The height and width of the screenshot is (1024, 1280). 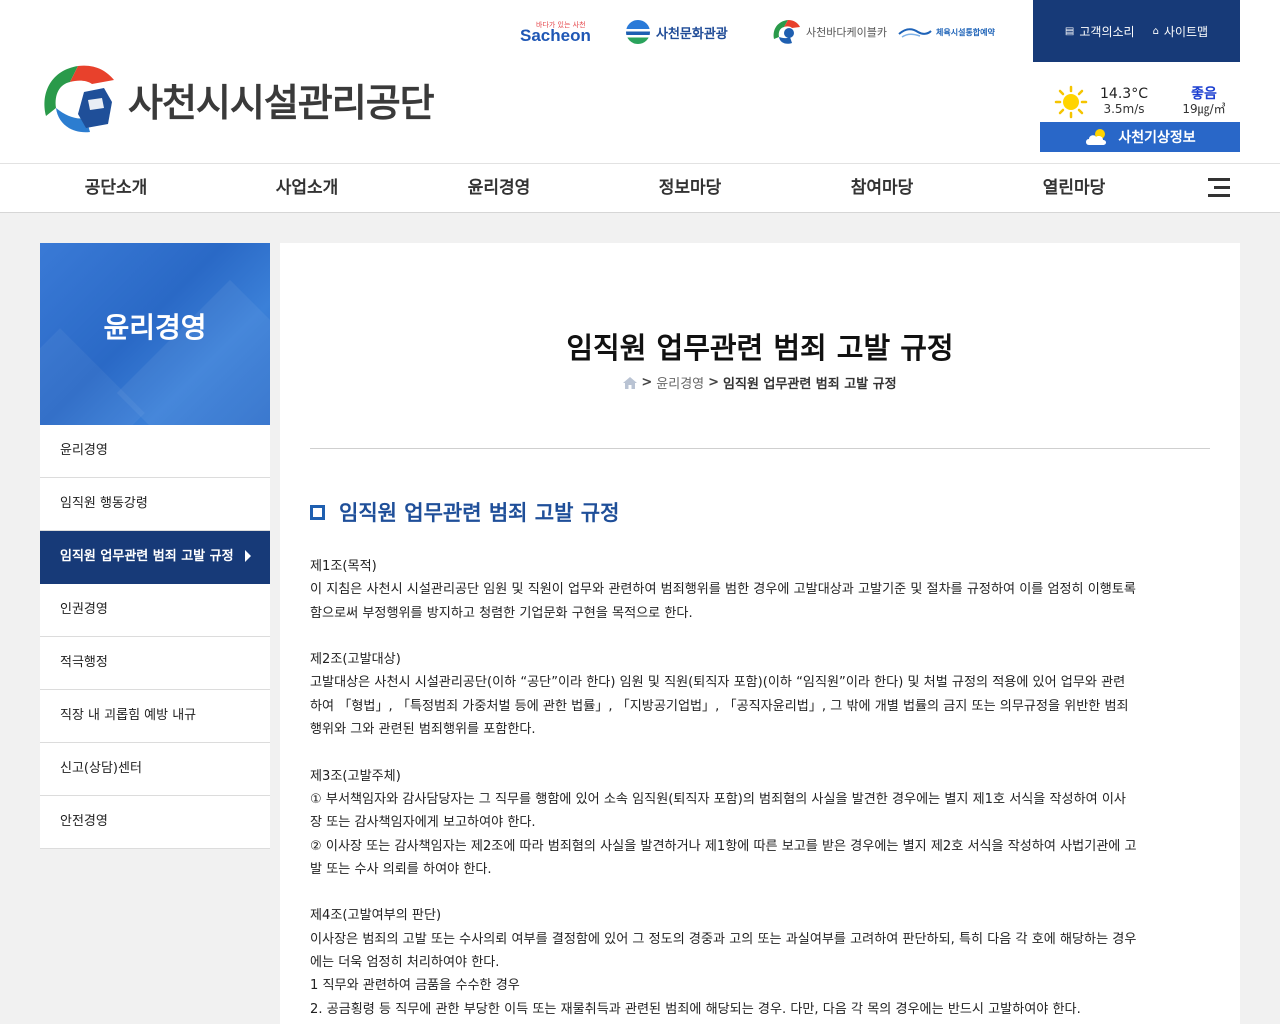 I want to click on site-logo: 사천시시설관리공단, so click(x=237, y=99).